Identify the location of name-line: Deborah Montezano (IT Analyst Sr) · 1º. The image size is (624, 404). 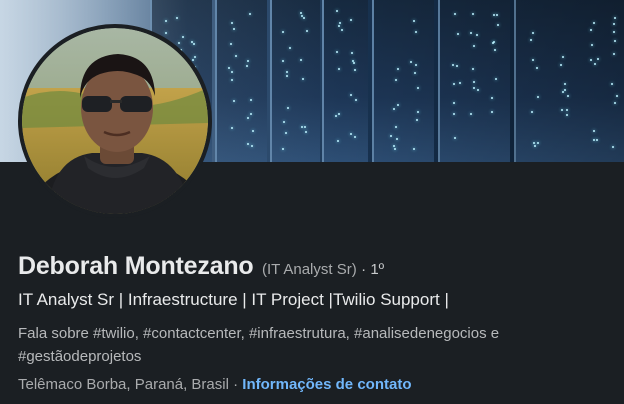
(318, 266).